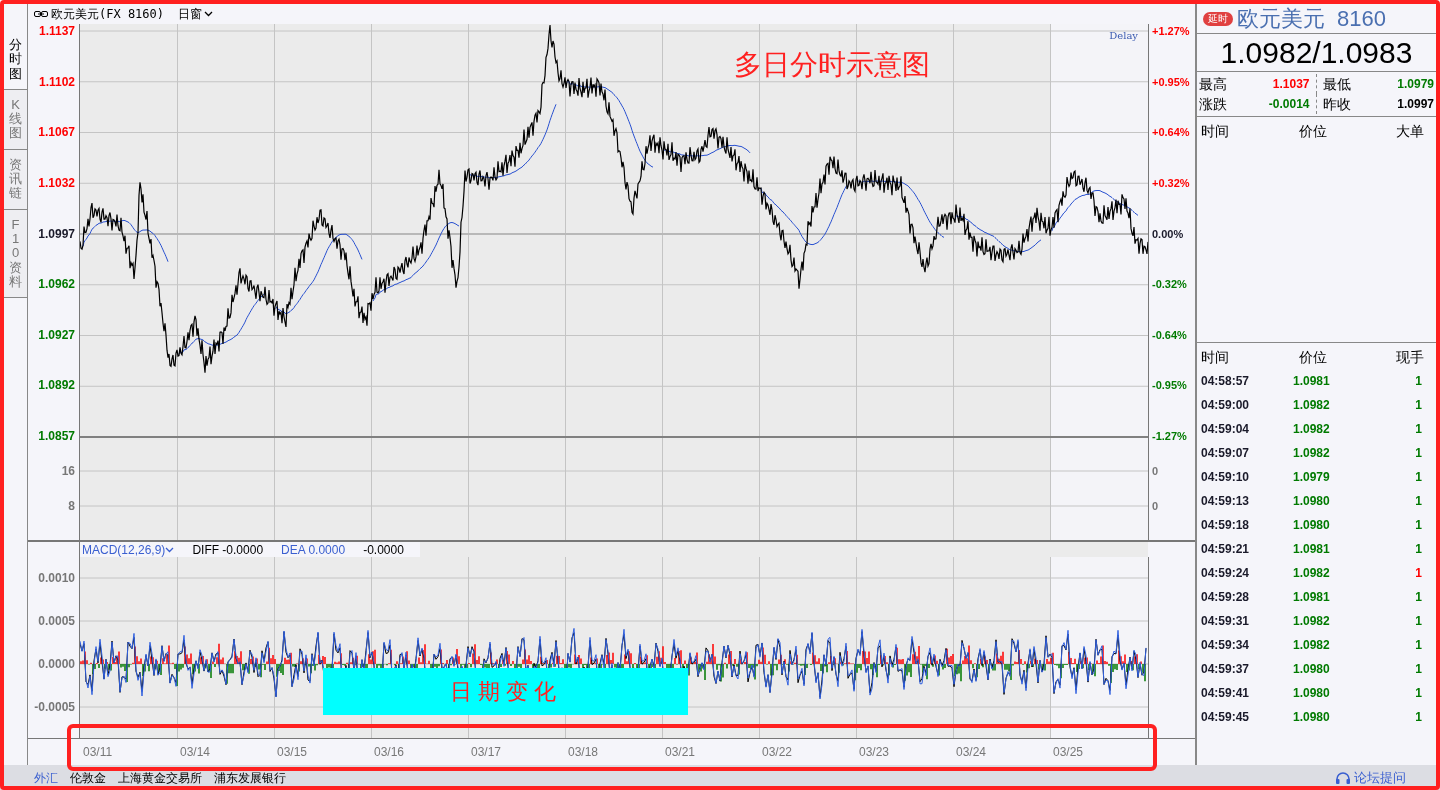  What do you see at coordinates (1213, 84) in the screenshot?
I see `stat-label: 最高` at bounding box center [1213, 84].